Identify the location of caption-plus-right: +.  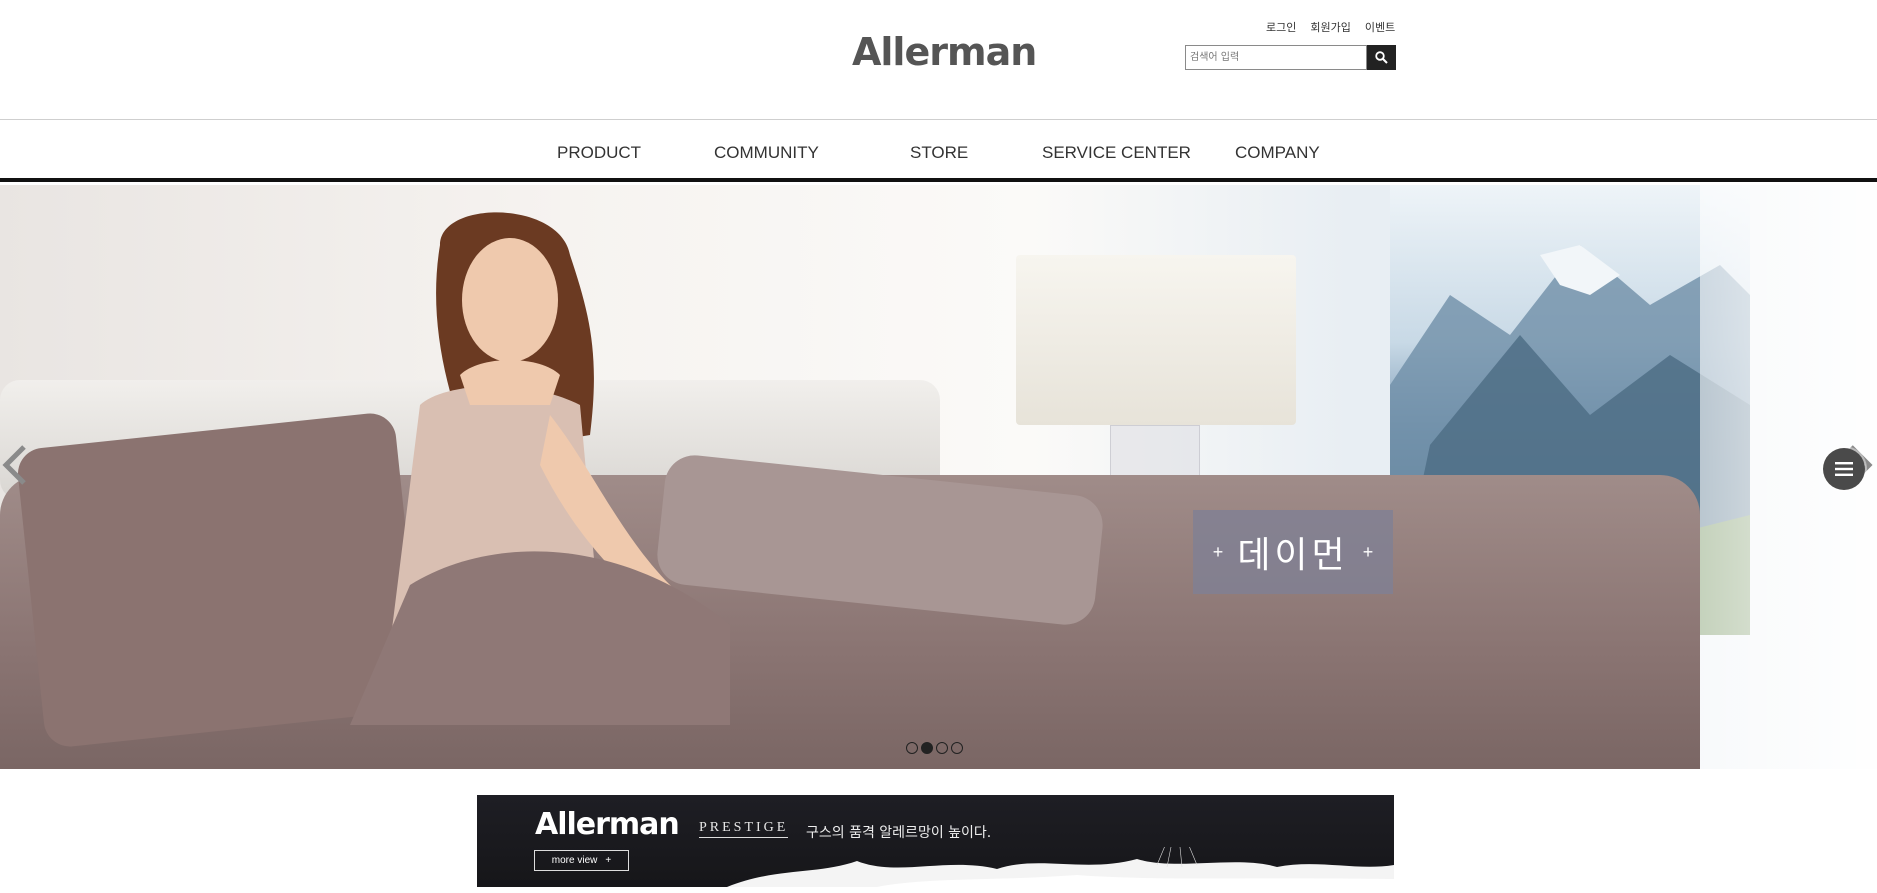
(1368, 551).